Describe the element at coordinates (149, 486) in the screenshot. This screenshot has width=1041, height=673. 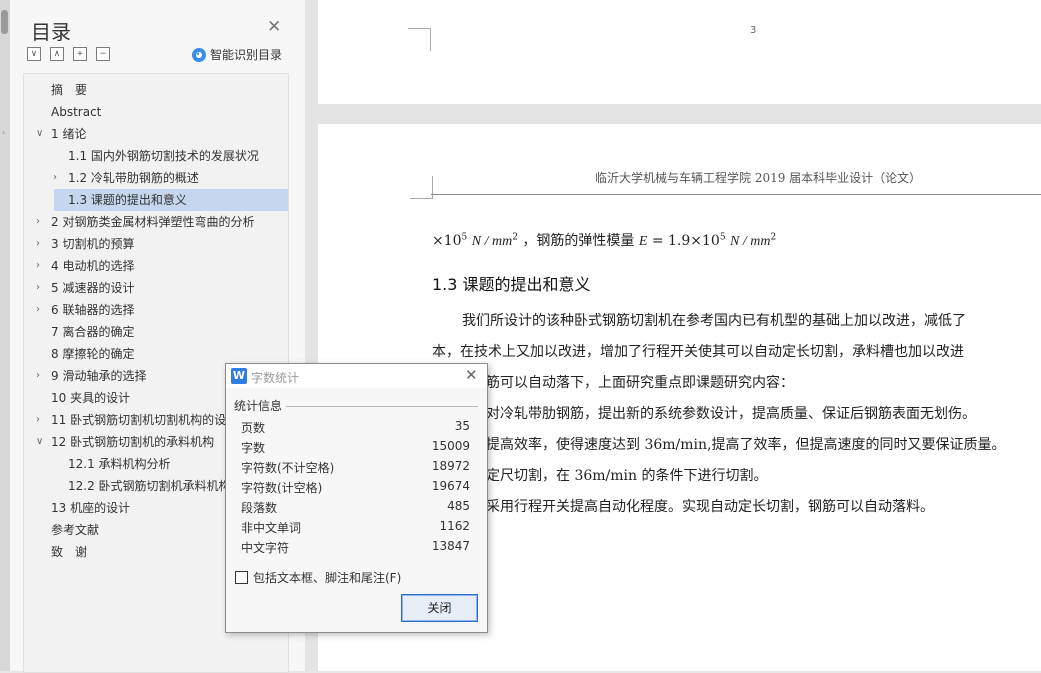
I see `toc-item: 12.2 卧式钢筋切割机承料机构` at that location.